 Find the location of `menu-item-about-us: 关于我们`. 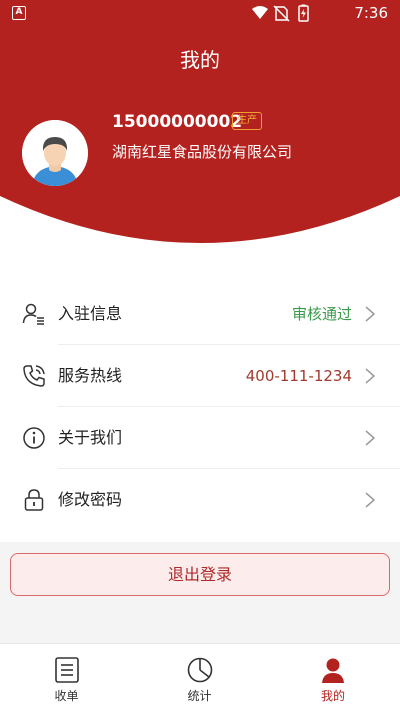

menu-item-about-us: 关于我们 is located at coordinates (200, 438).